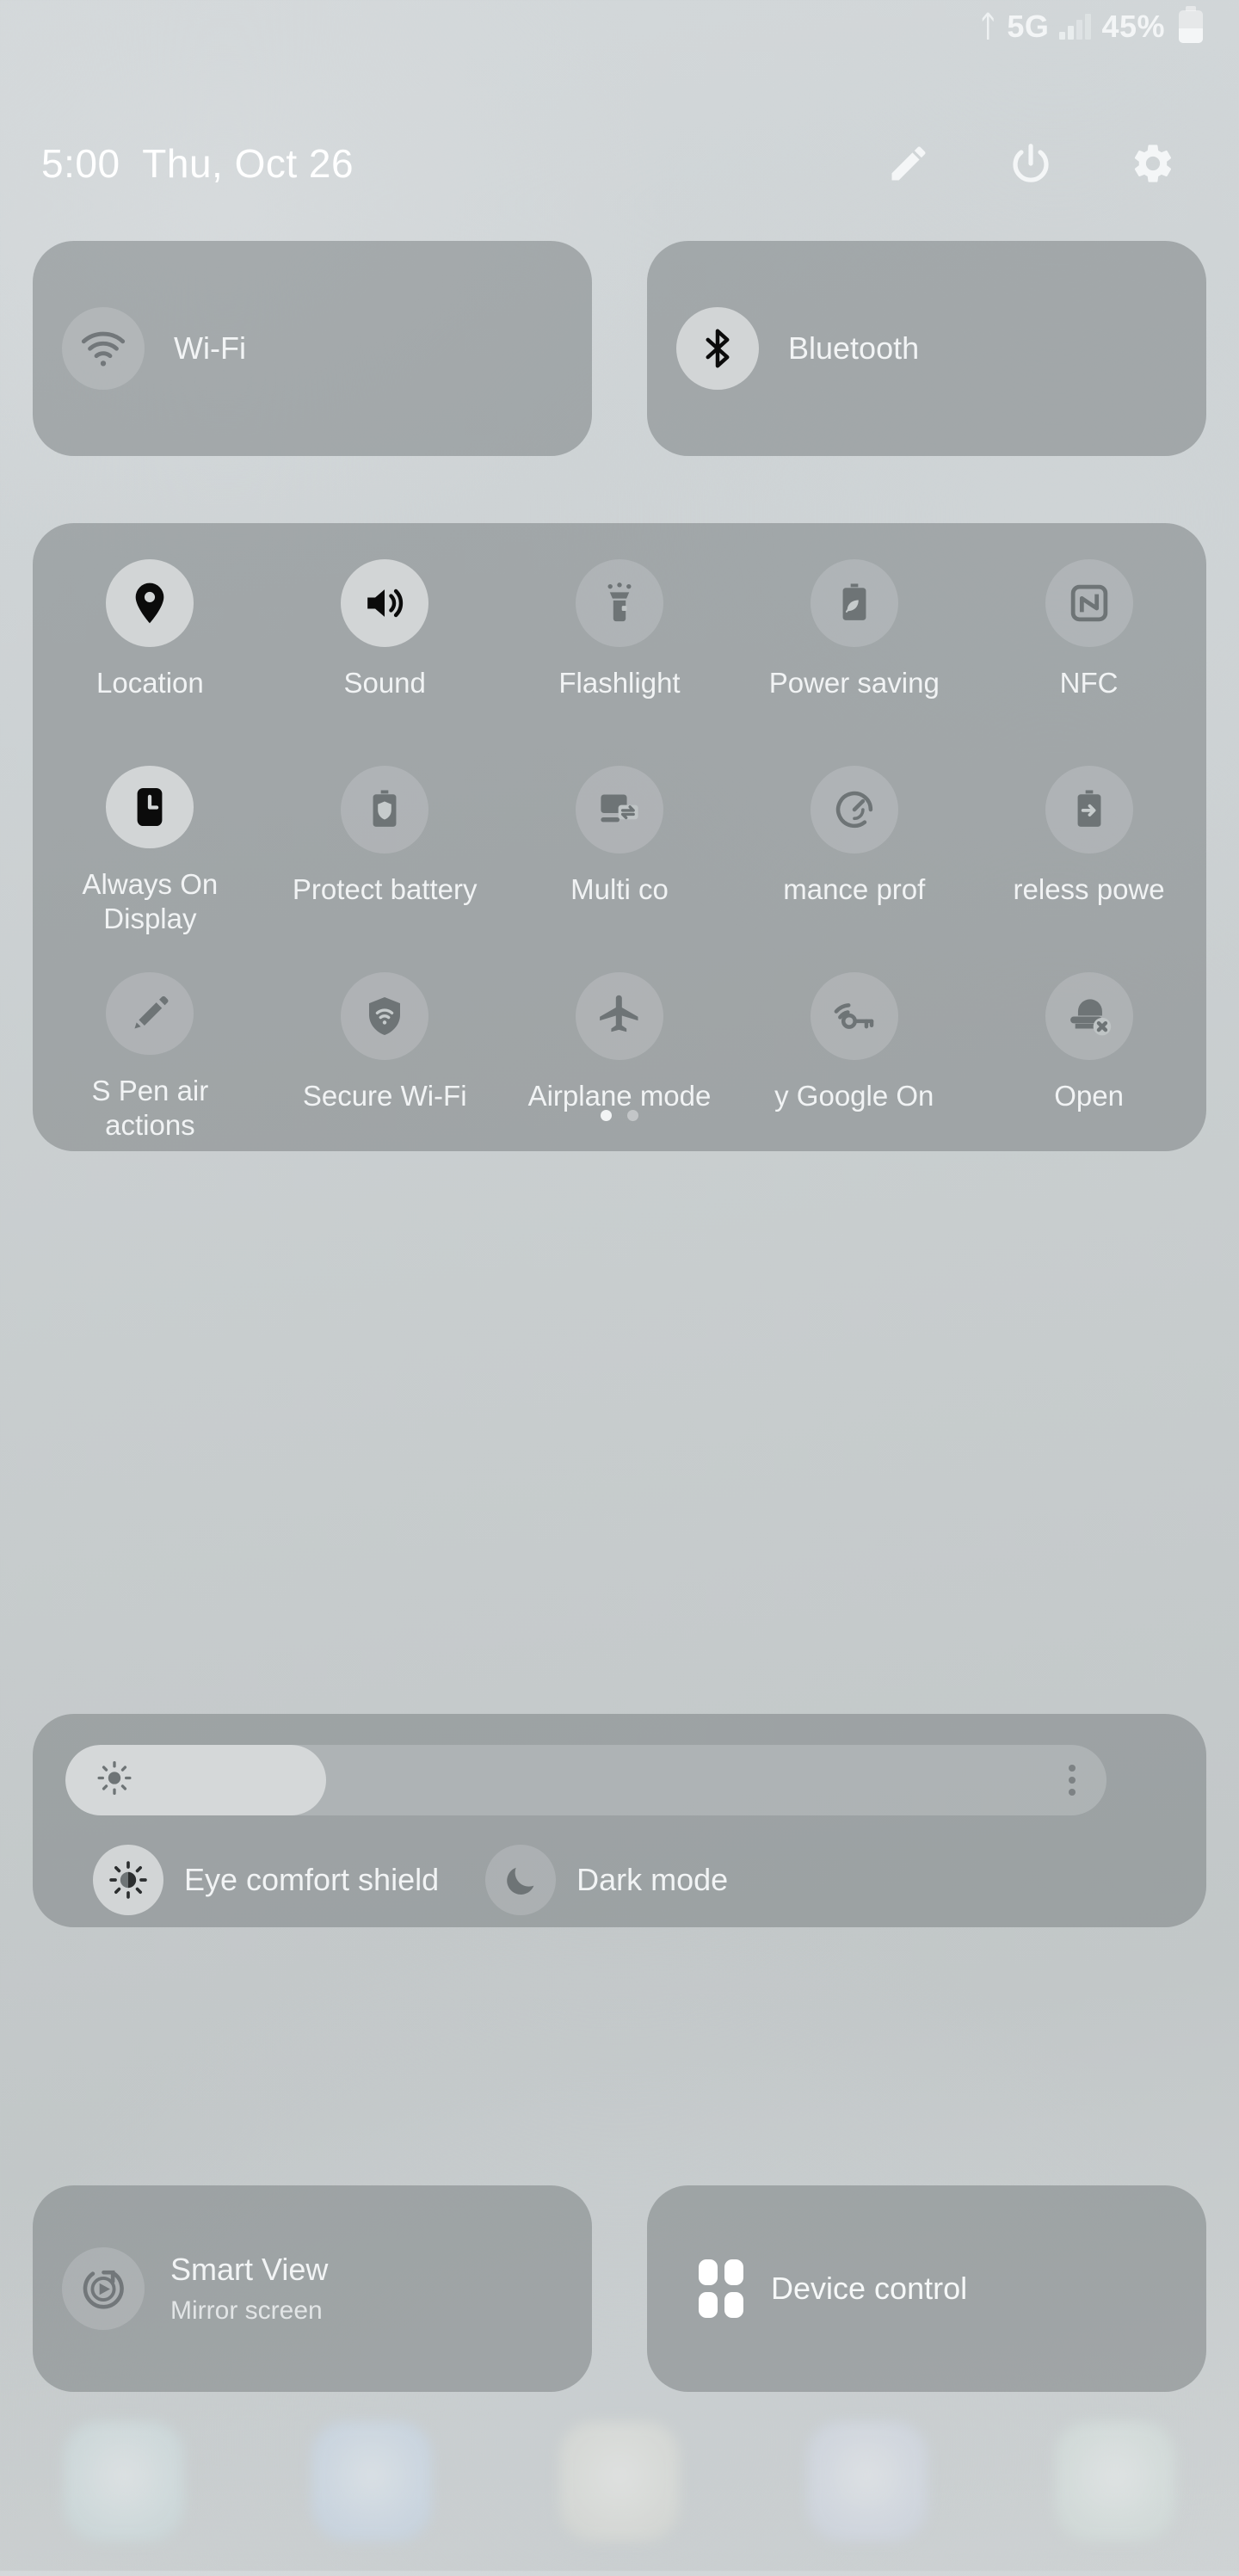 The height and width of the screenshot is (2576, 1239). I want to click on quick-tile-protect-battery: Protect battery, so click(384, 851).